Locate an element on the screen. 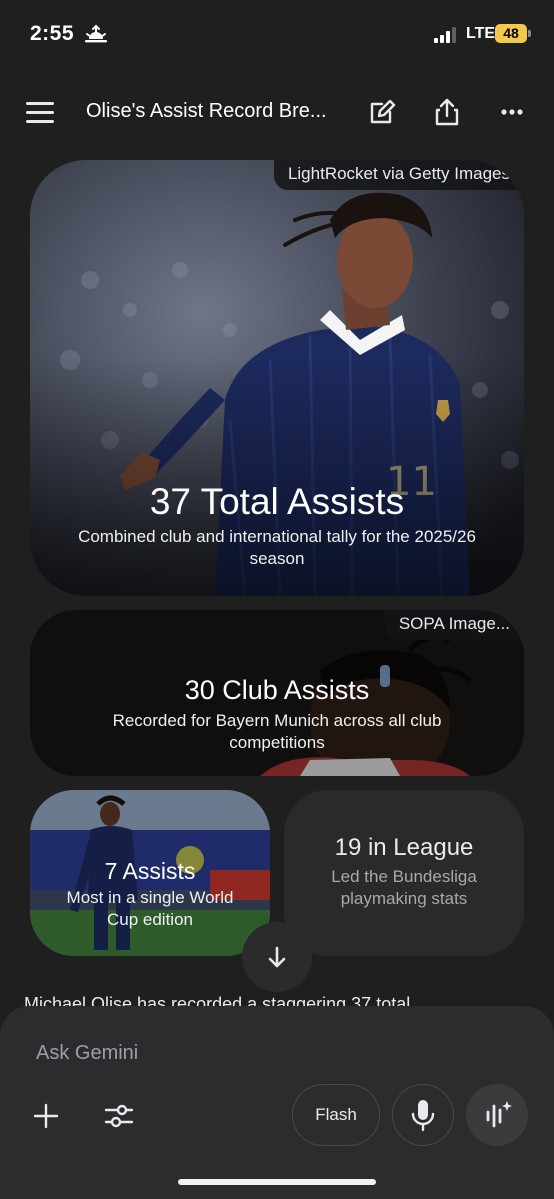  battery-indicator: 48 is located at coordinates (511, 33).